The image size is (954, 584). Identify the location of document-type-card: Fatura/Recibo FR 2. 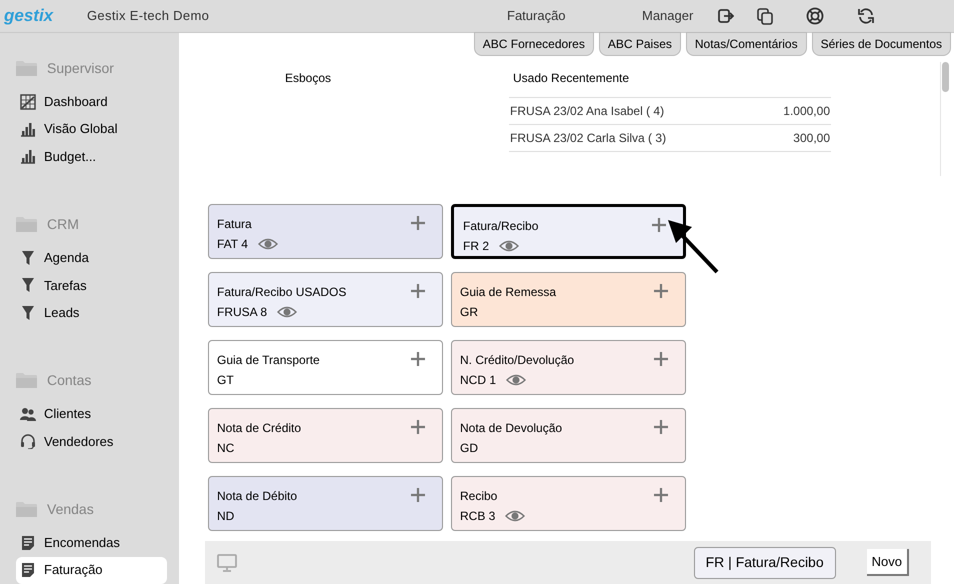
(568, 231).